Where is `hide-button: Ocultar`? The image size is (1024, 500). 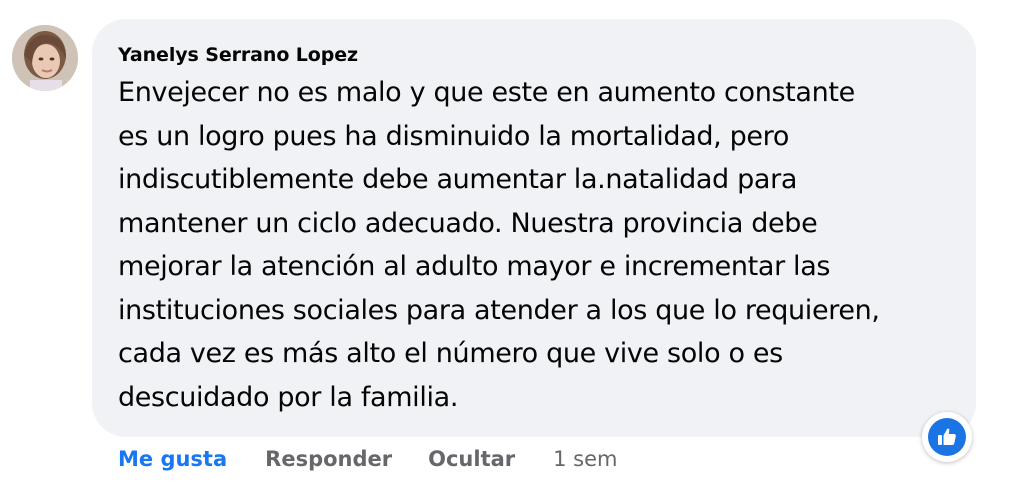
hide-button: Ocultar is located at coordinates (471, 459).